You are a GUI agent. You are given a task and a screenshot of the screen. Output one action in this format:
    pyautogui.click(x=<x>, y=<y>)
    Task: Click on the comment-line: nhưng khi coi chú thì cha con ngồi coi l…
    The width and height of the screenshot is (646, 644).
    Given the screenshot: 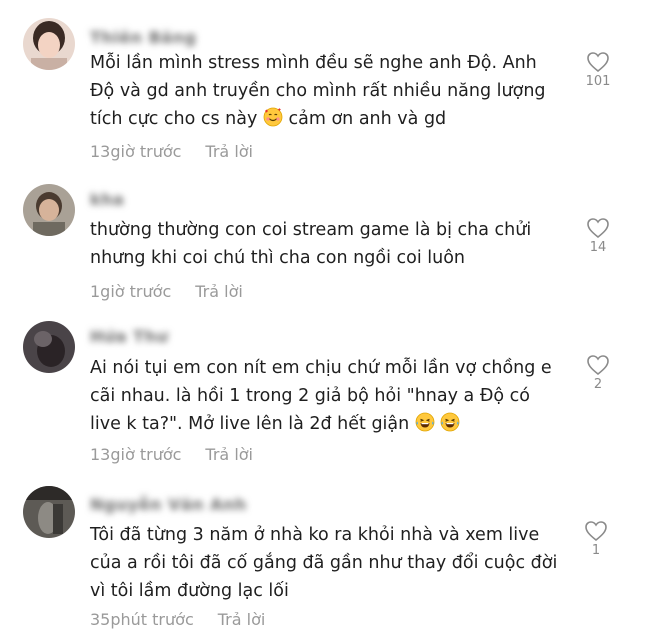 What is the action you would take?
    pyautogui.click(x=278, y=258)
    